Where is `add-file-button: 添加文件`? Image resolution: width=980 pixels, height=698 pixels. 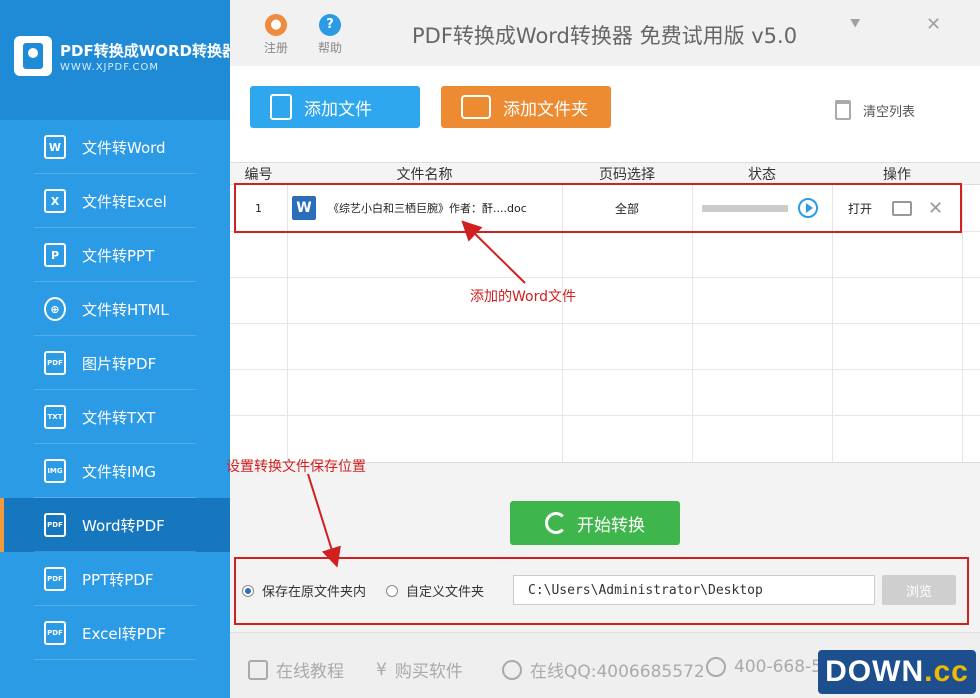
add-file-button: 添加文件 is located at coordinates (335, 107).